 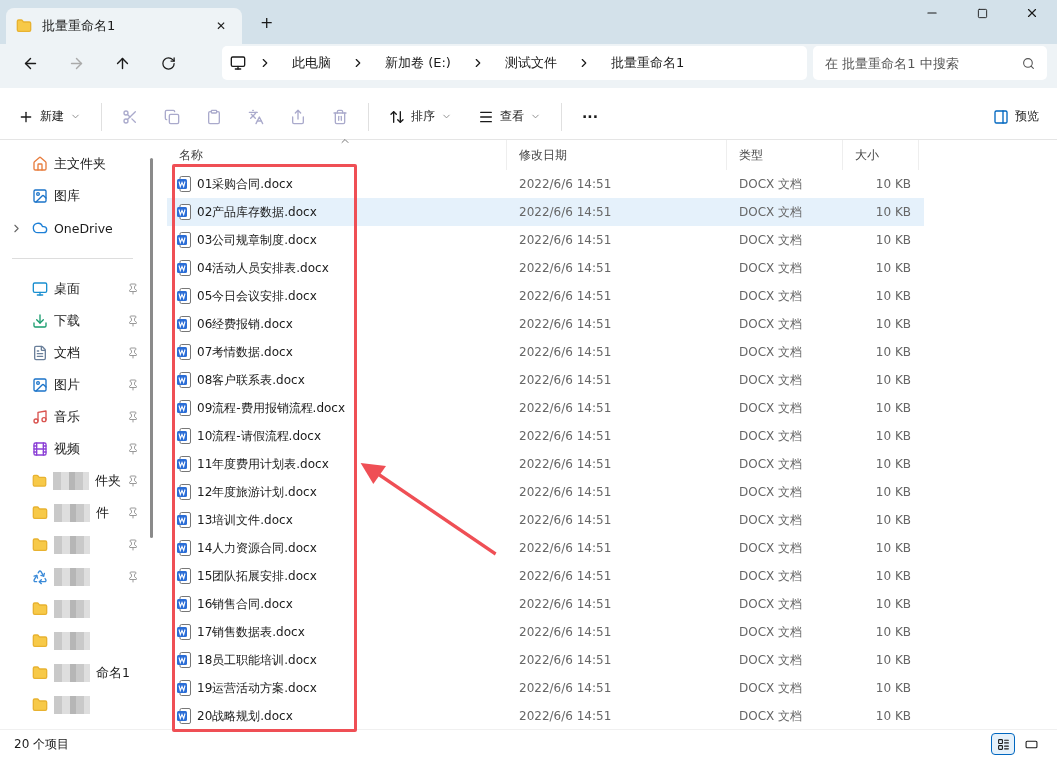 I want to click on file-row: 02产品库存数据.docx 2022/6/6 14:51 DOCX 文档 10 KB, so click(x=545, y=212).